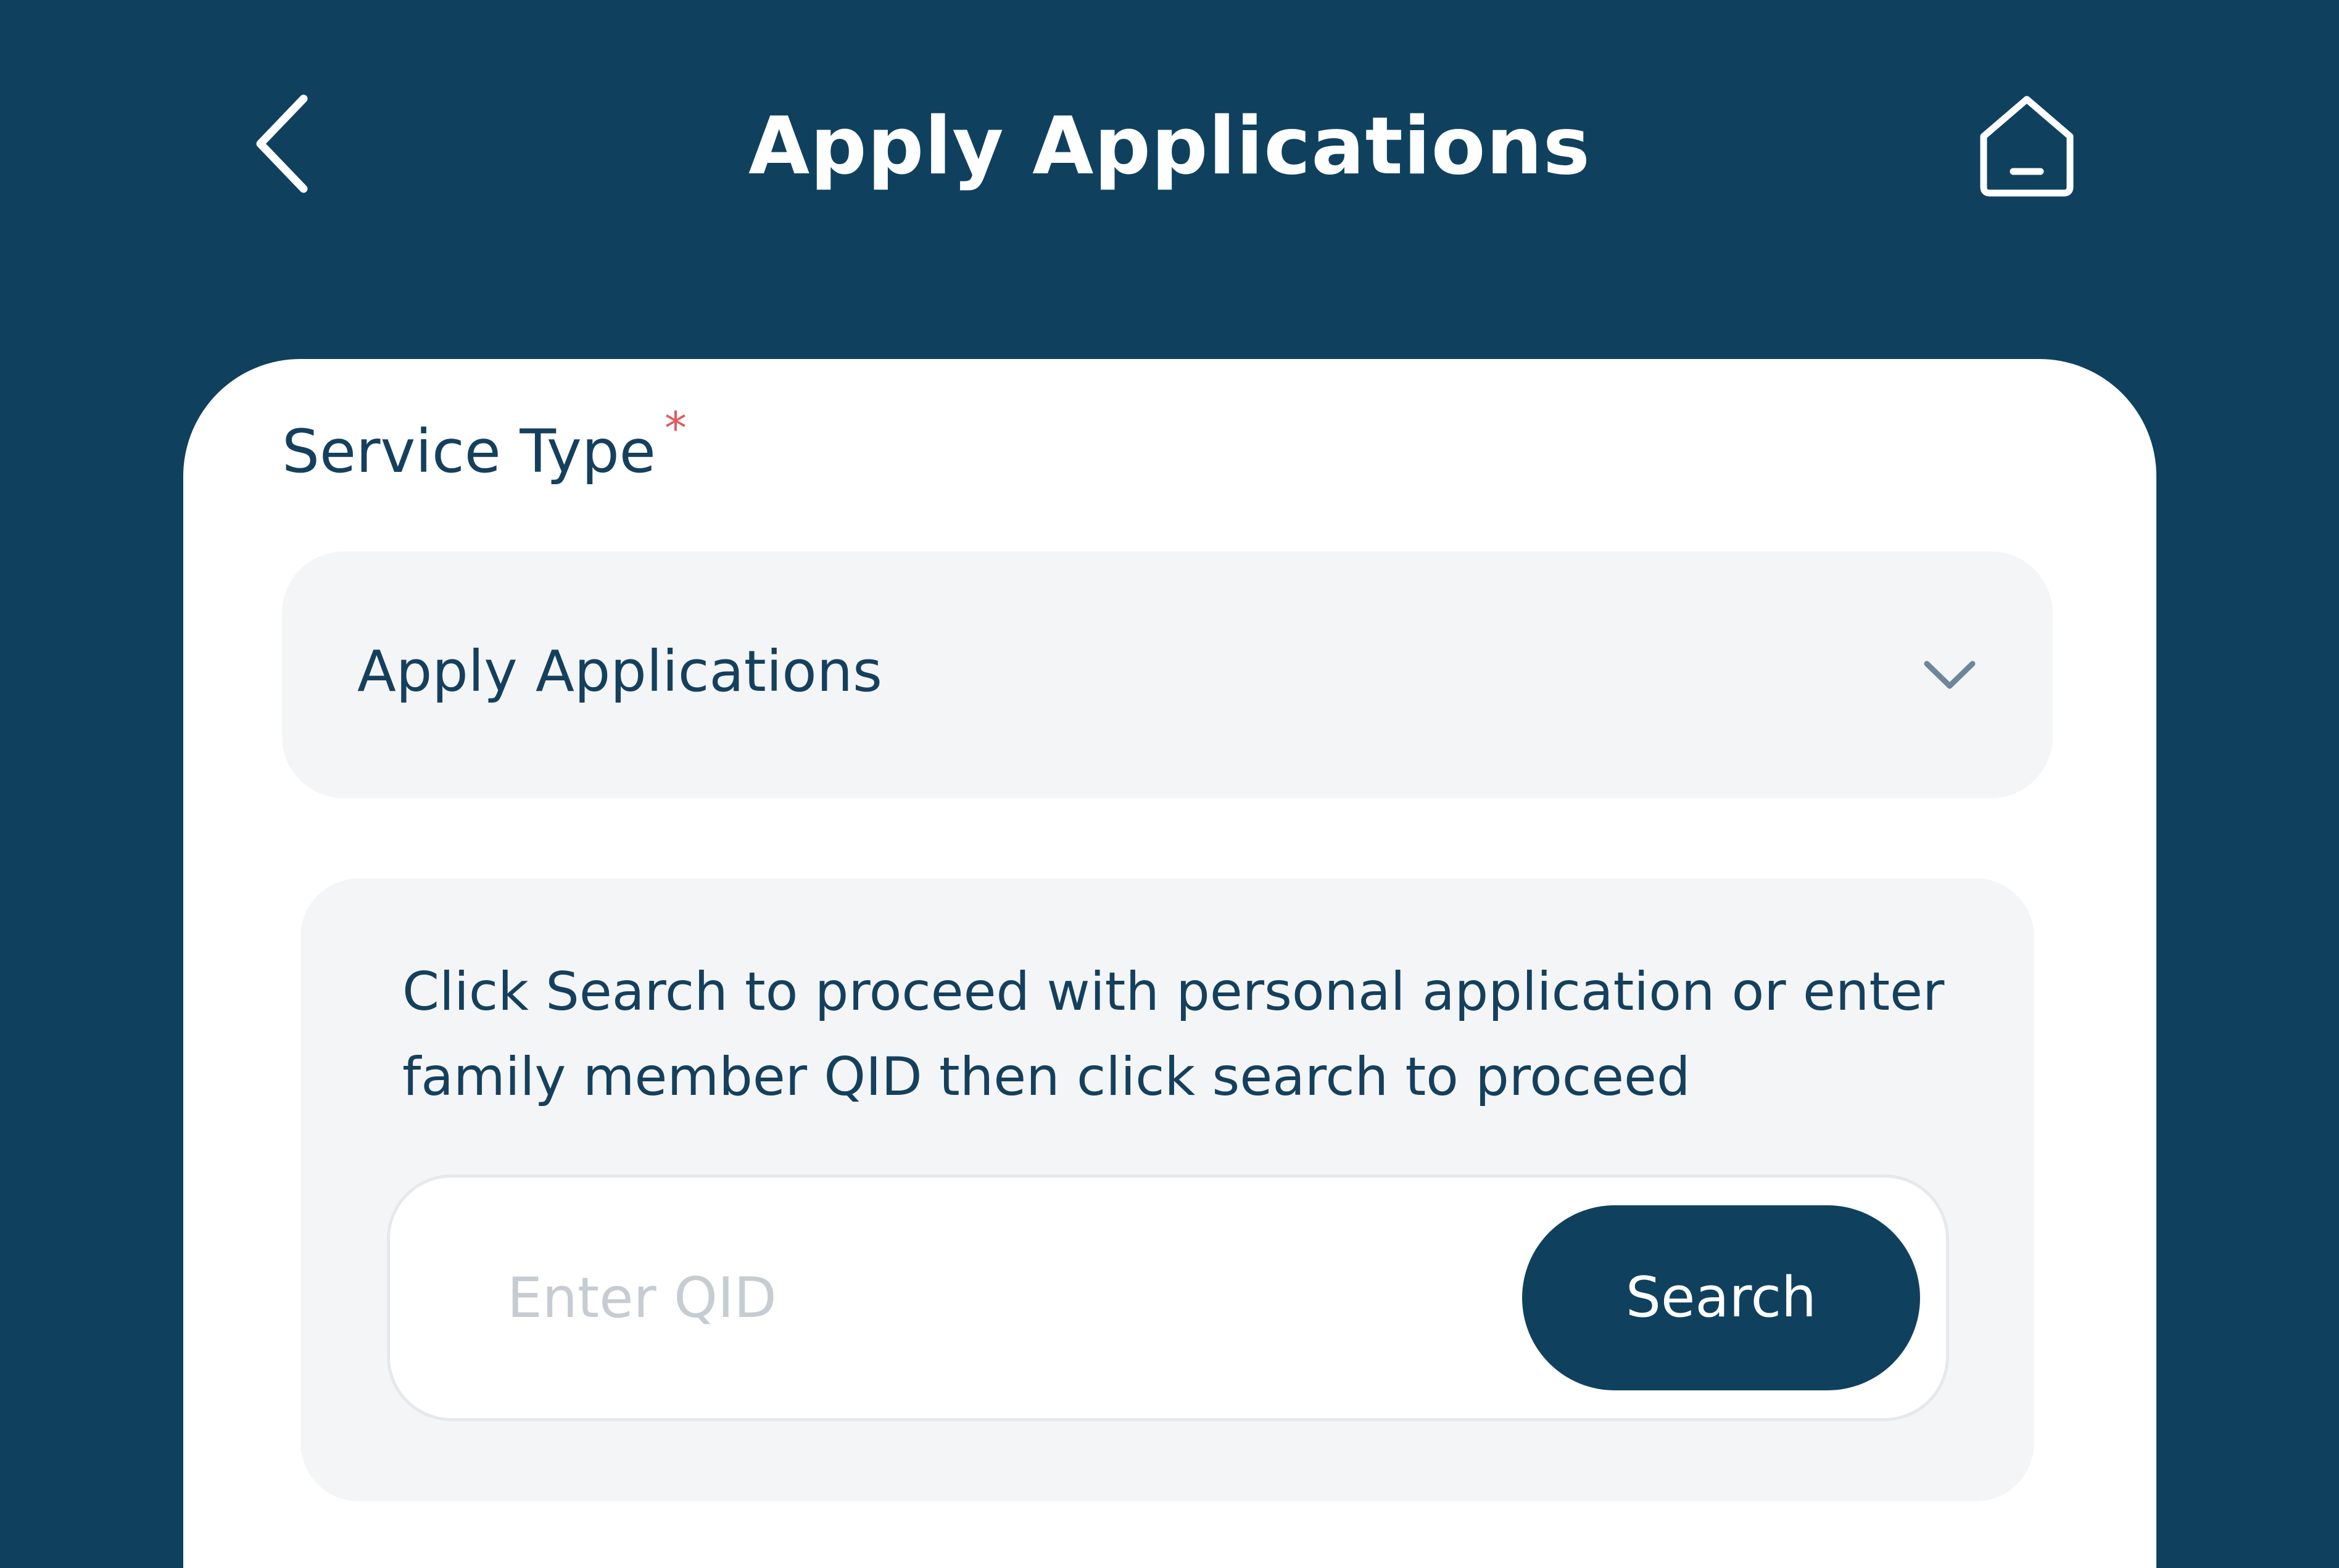 The height and width of the screenshot is (1568, 2339). Describe the element at coordinates (1721, 1297) in the screenshot. I see `search-button: Search` at that location.